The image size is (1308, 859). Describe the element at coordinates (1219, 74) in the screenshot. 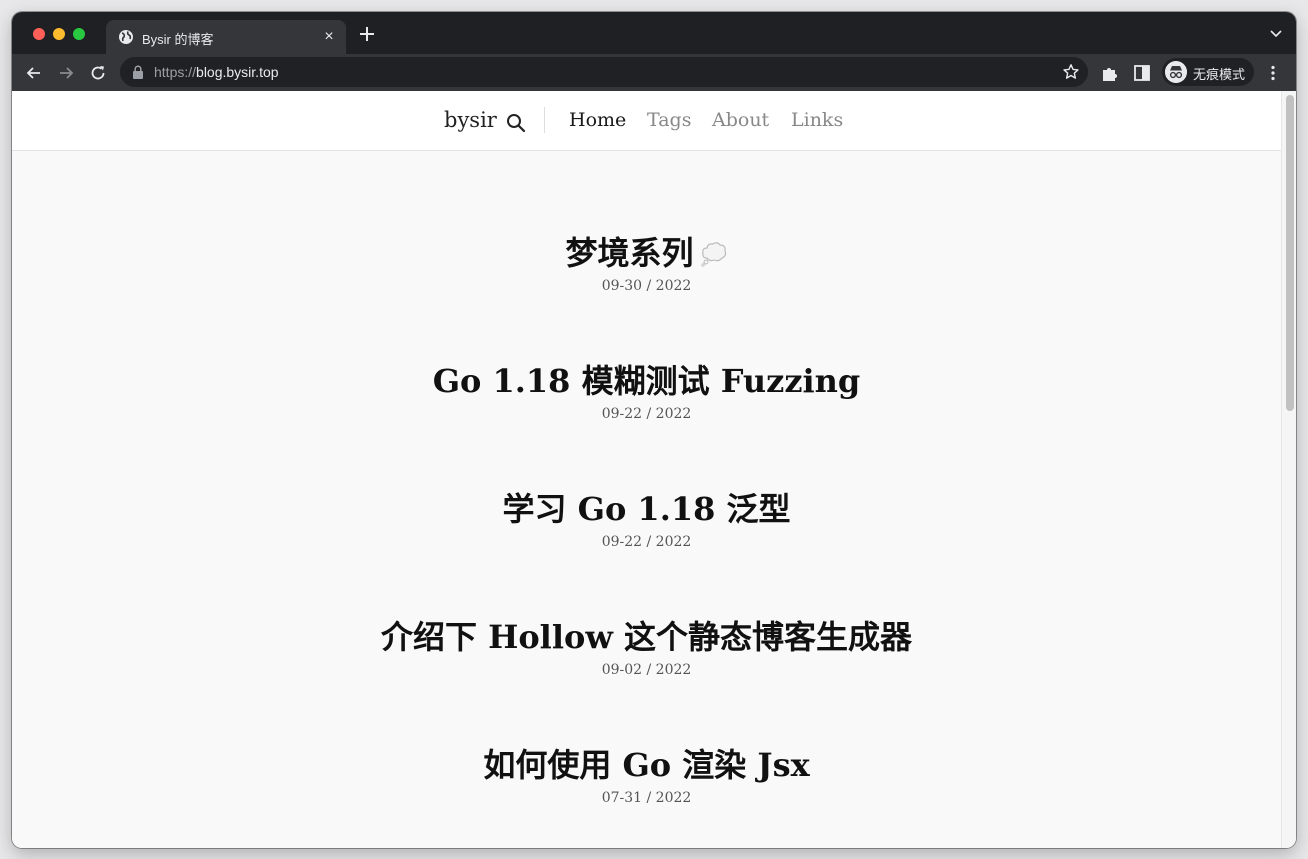

I see `incognito-label: 无痕模式` at that location.